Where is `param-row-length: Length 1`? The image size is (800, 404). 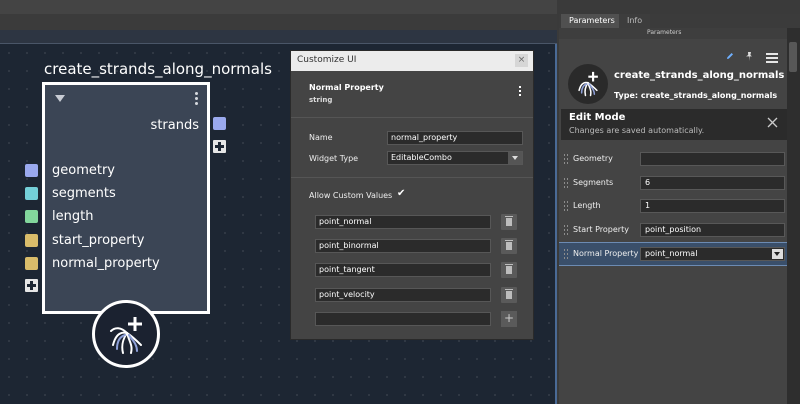 param-row-length: Length 1 is located at coordinates (673, 206).